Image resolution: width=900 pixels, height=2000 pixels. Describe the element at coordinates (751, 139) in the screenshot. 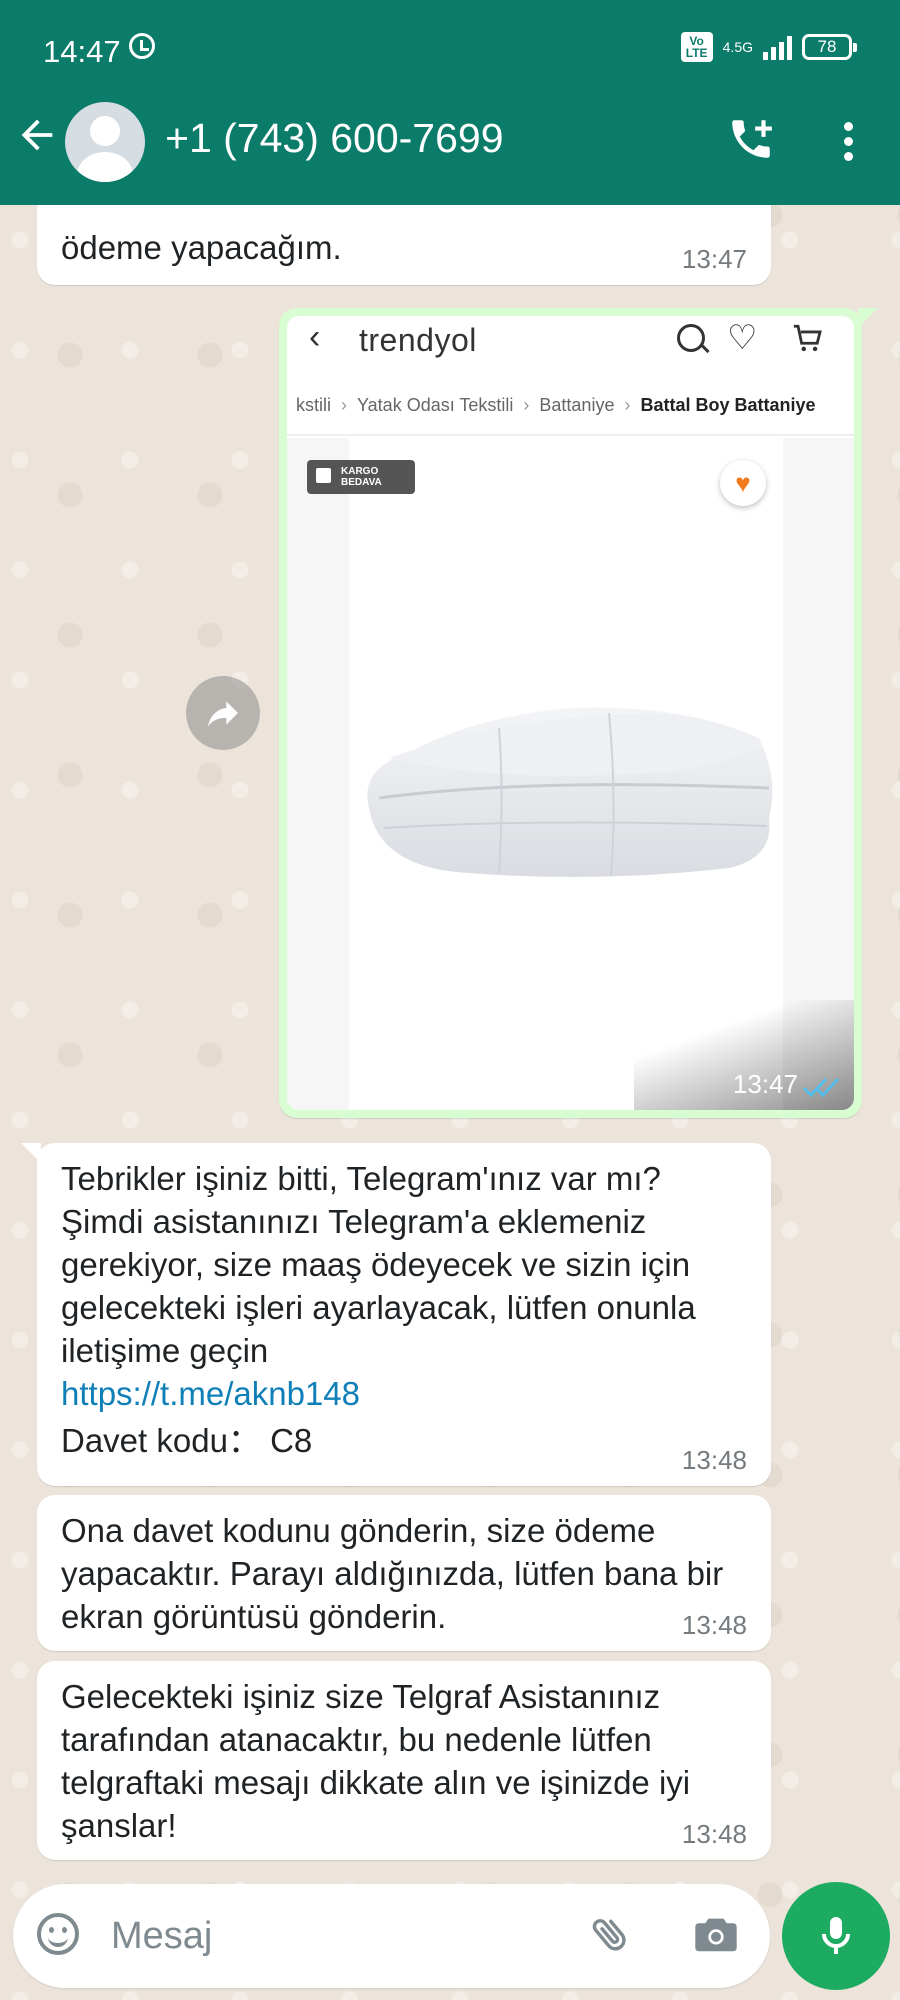

I see `add-call-icon` at that location.